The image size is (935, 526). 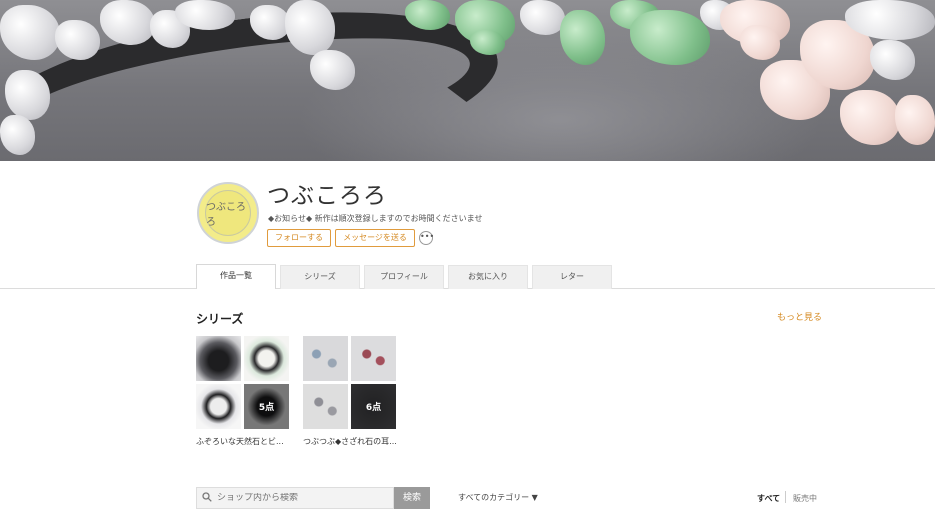 What do you see at coordinates (412, 498) in the screenshot?
I see `search-button: 検索` at bounding box center [412, 498].